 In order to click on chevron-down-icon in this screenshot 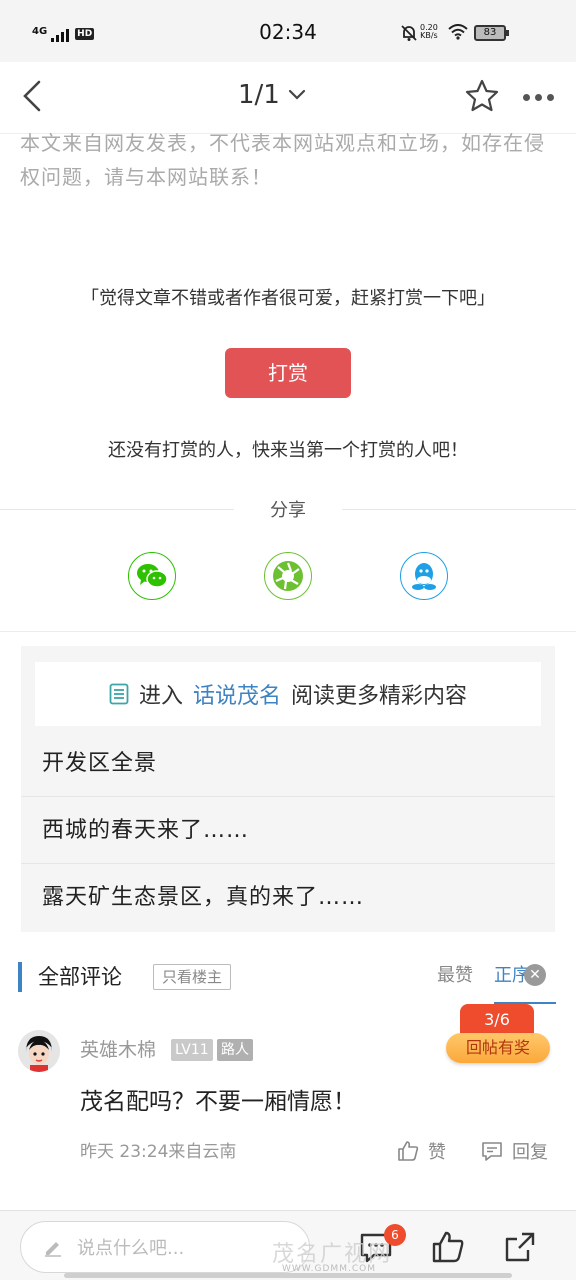, I will do `click(296, 94)`.